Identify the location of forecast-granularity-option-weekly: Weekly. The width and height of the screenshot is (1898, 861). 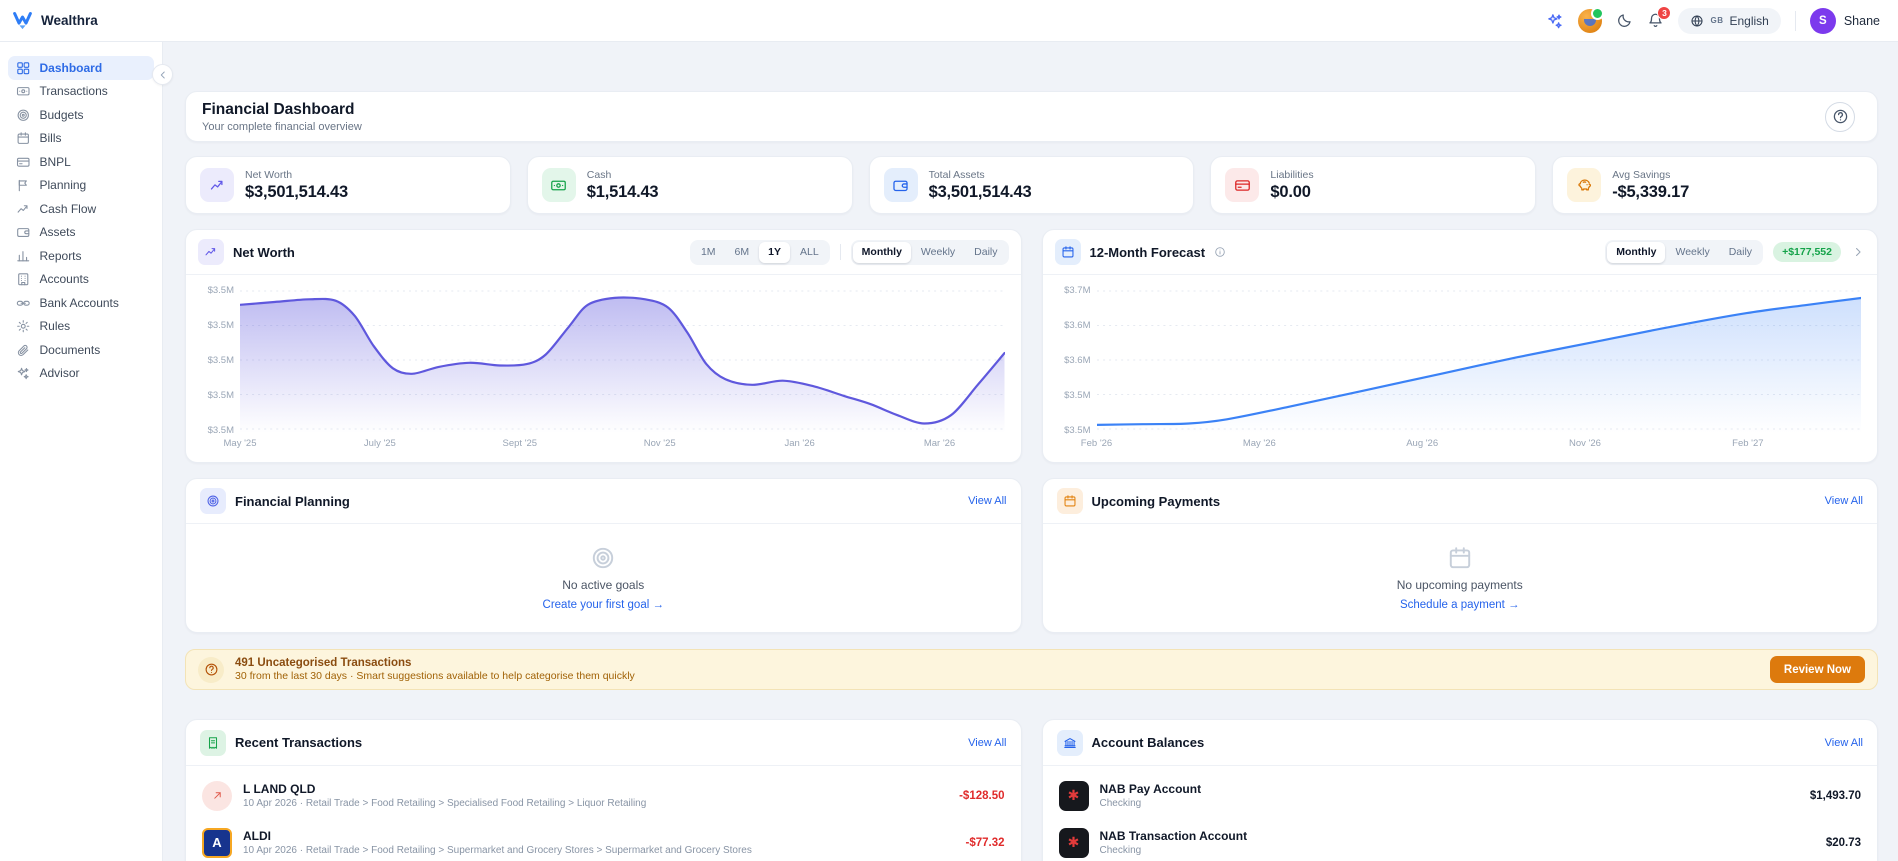
(1692, 252).